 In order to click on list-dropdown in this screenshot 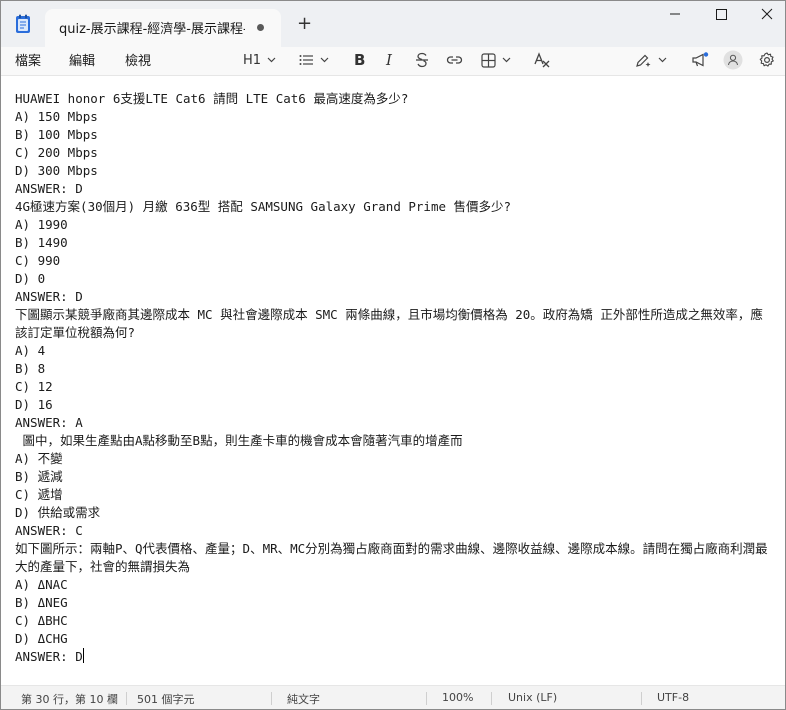, I will do `click(314, 60)`.